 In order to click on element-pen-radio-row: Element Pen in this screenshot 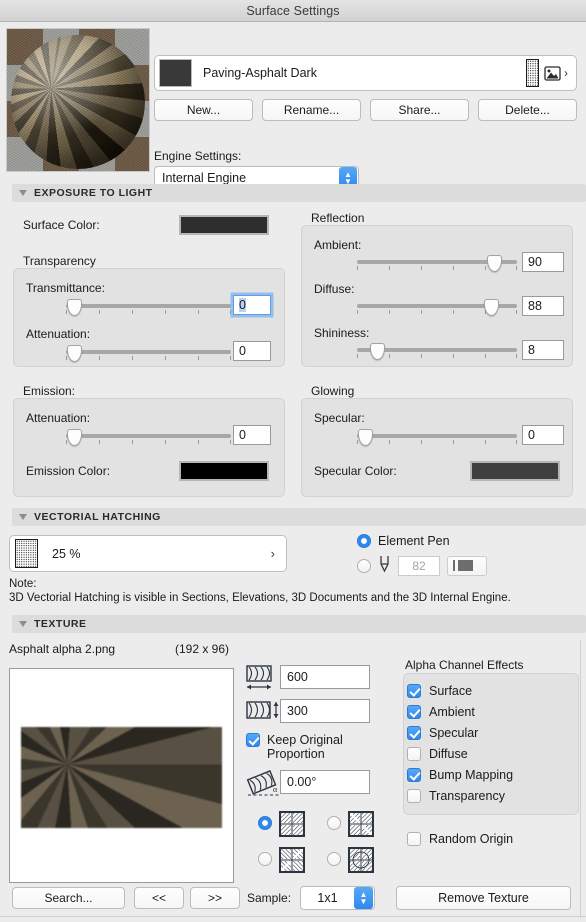, I will do `click(403, 541)`.